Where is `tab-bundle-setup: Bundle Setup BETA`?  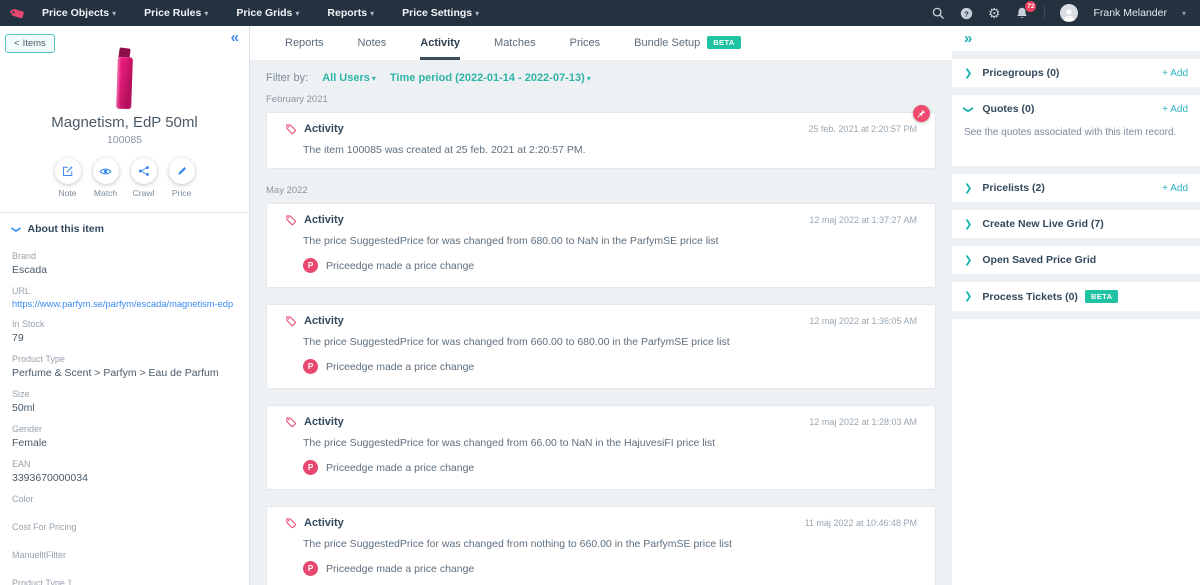 tab-bundle-setup: Bundle Setup BETA is located at coordinates (687, 43).